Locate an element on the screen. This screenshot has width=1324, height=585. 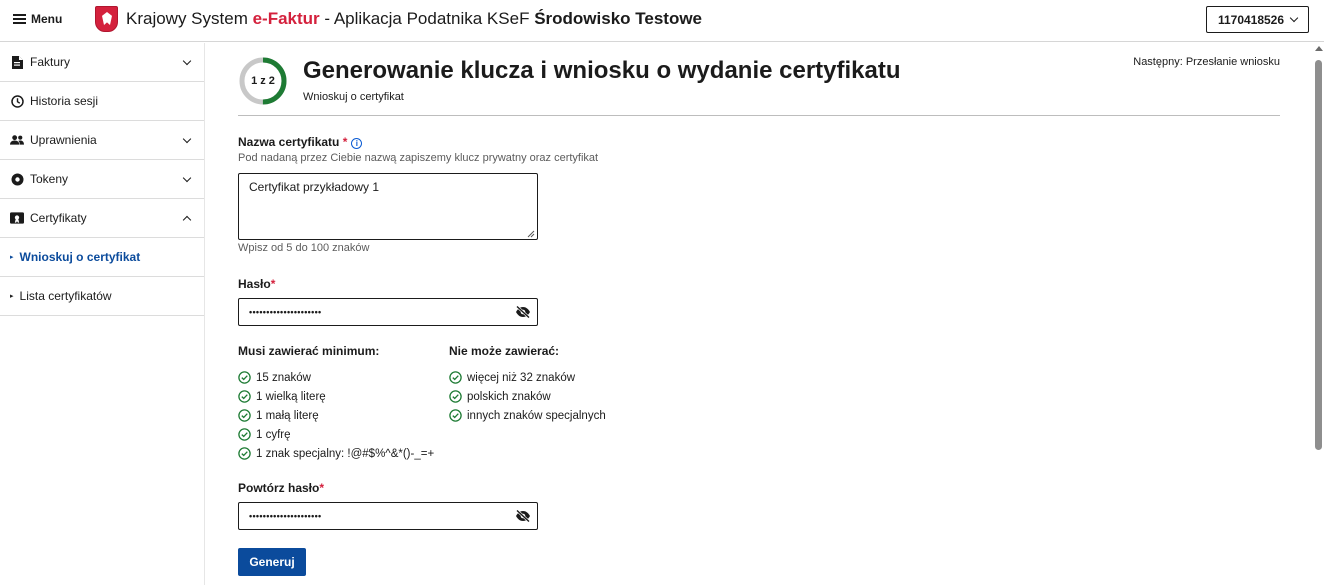
password-rule-text: 1 cyfrę is located at coordinates (273, 434).